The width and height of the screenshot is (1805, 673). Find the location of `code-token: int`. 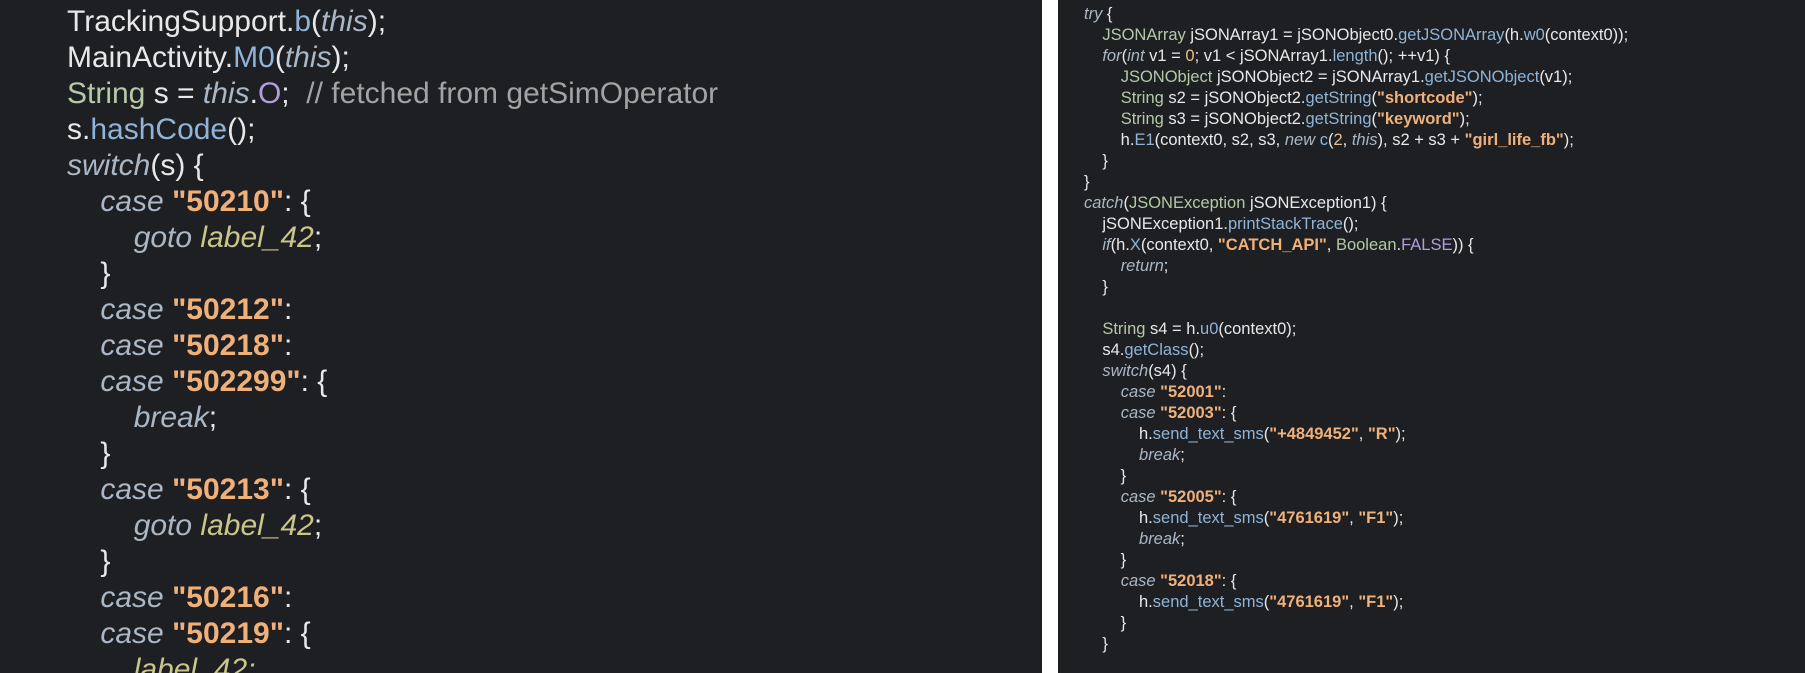

code-token: int is located at coordinates (1136, 56).